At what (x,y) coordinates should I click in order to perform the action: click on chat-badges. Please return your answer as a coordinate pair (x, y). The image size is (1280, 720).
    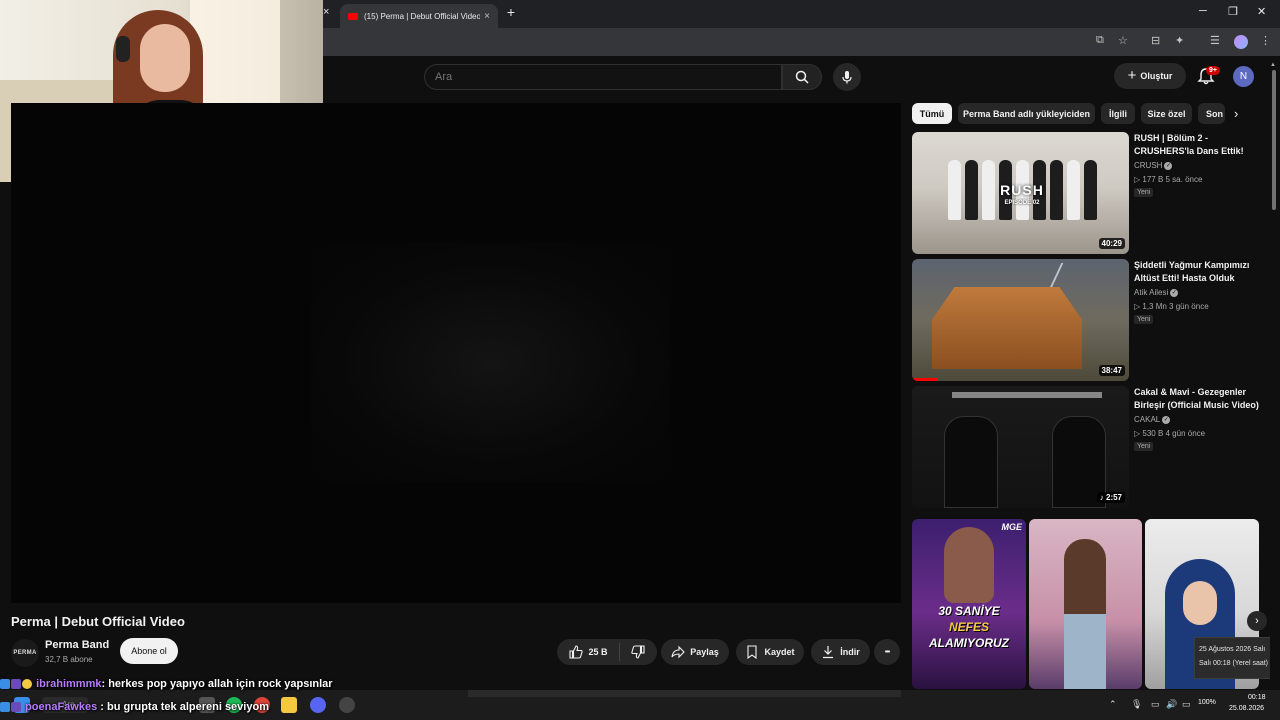
    Looking at the image, I should click on (16, 684).